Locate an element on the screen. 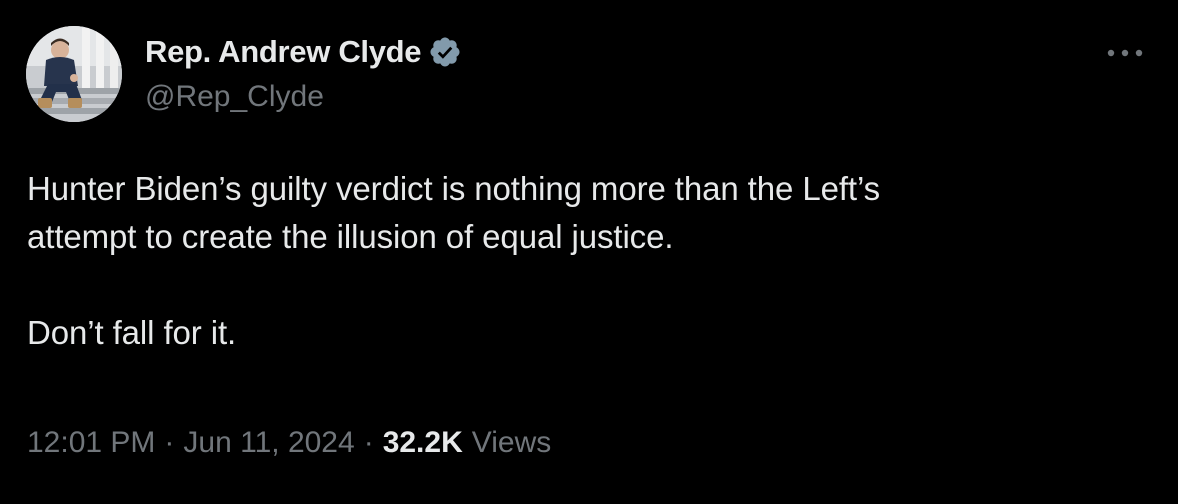 This screenshot has height=504, width=1178. views-label: Views is located at coordinates (511, 442).